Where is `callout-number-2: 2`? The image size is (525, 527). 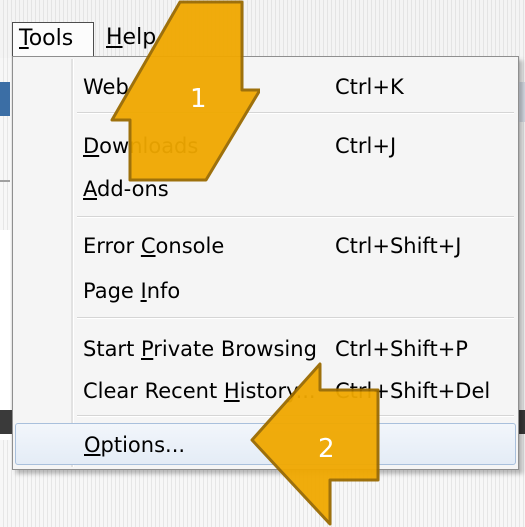
callout-number-2: 2 is located at coordinates (326, 449).